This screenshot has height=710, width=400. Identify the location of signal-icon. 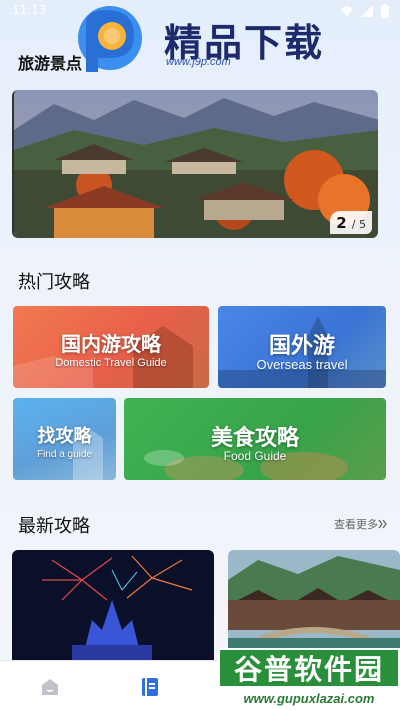
(367, 11).